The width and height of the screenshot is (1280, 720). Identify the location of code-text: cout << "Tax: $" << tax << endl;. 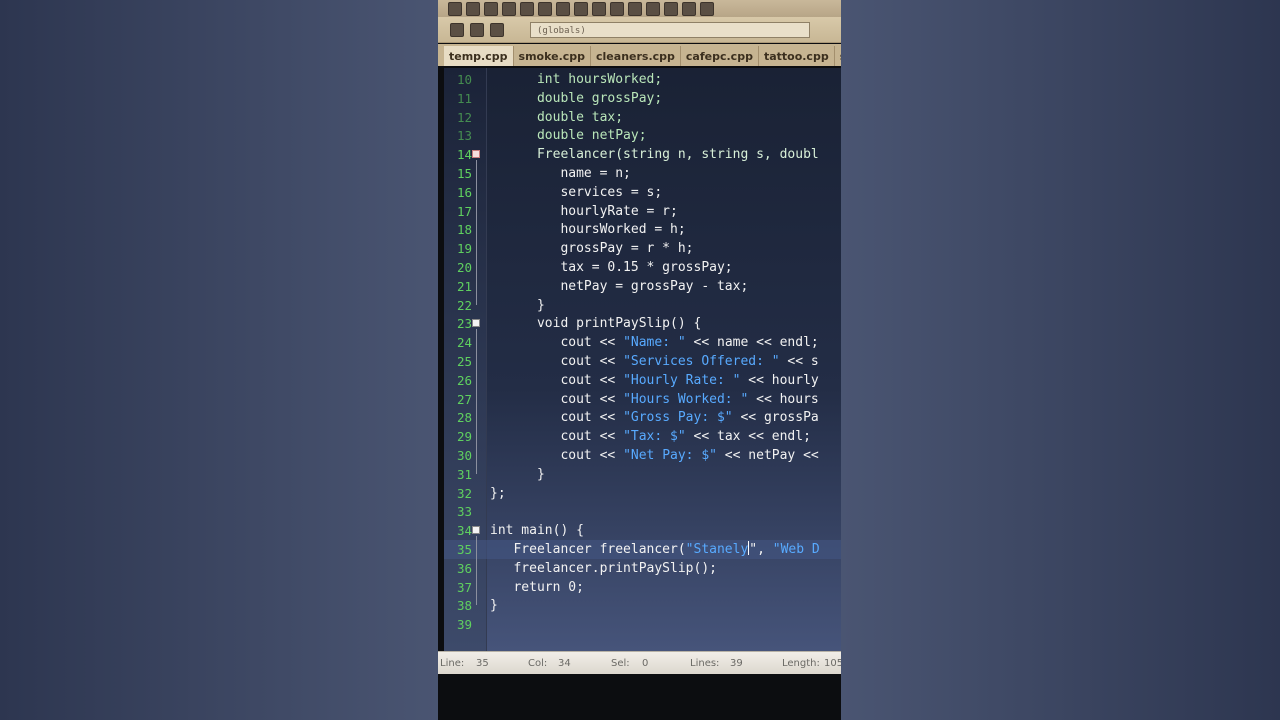
(650, 436).